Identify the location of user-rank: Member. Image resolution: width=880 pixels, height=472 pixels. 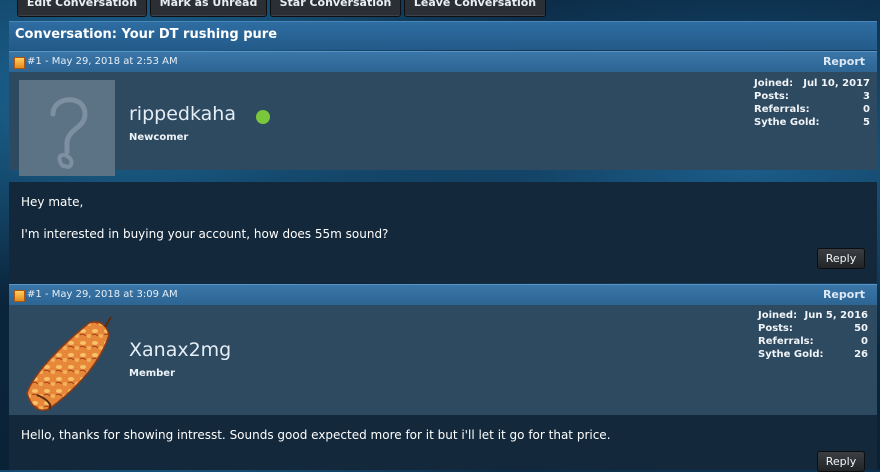
(152, 373).